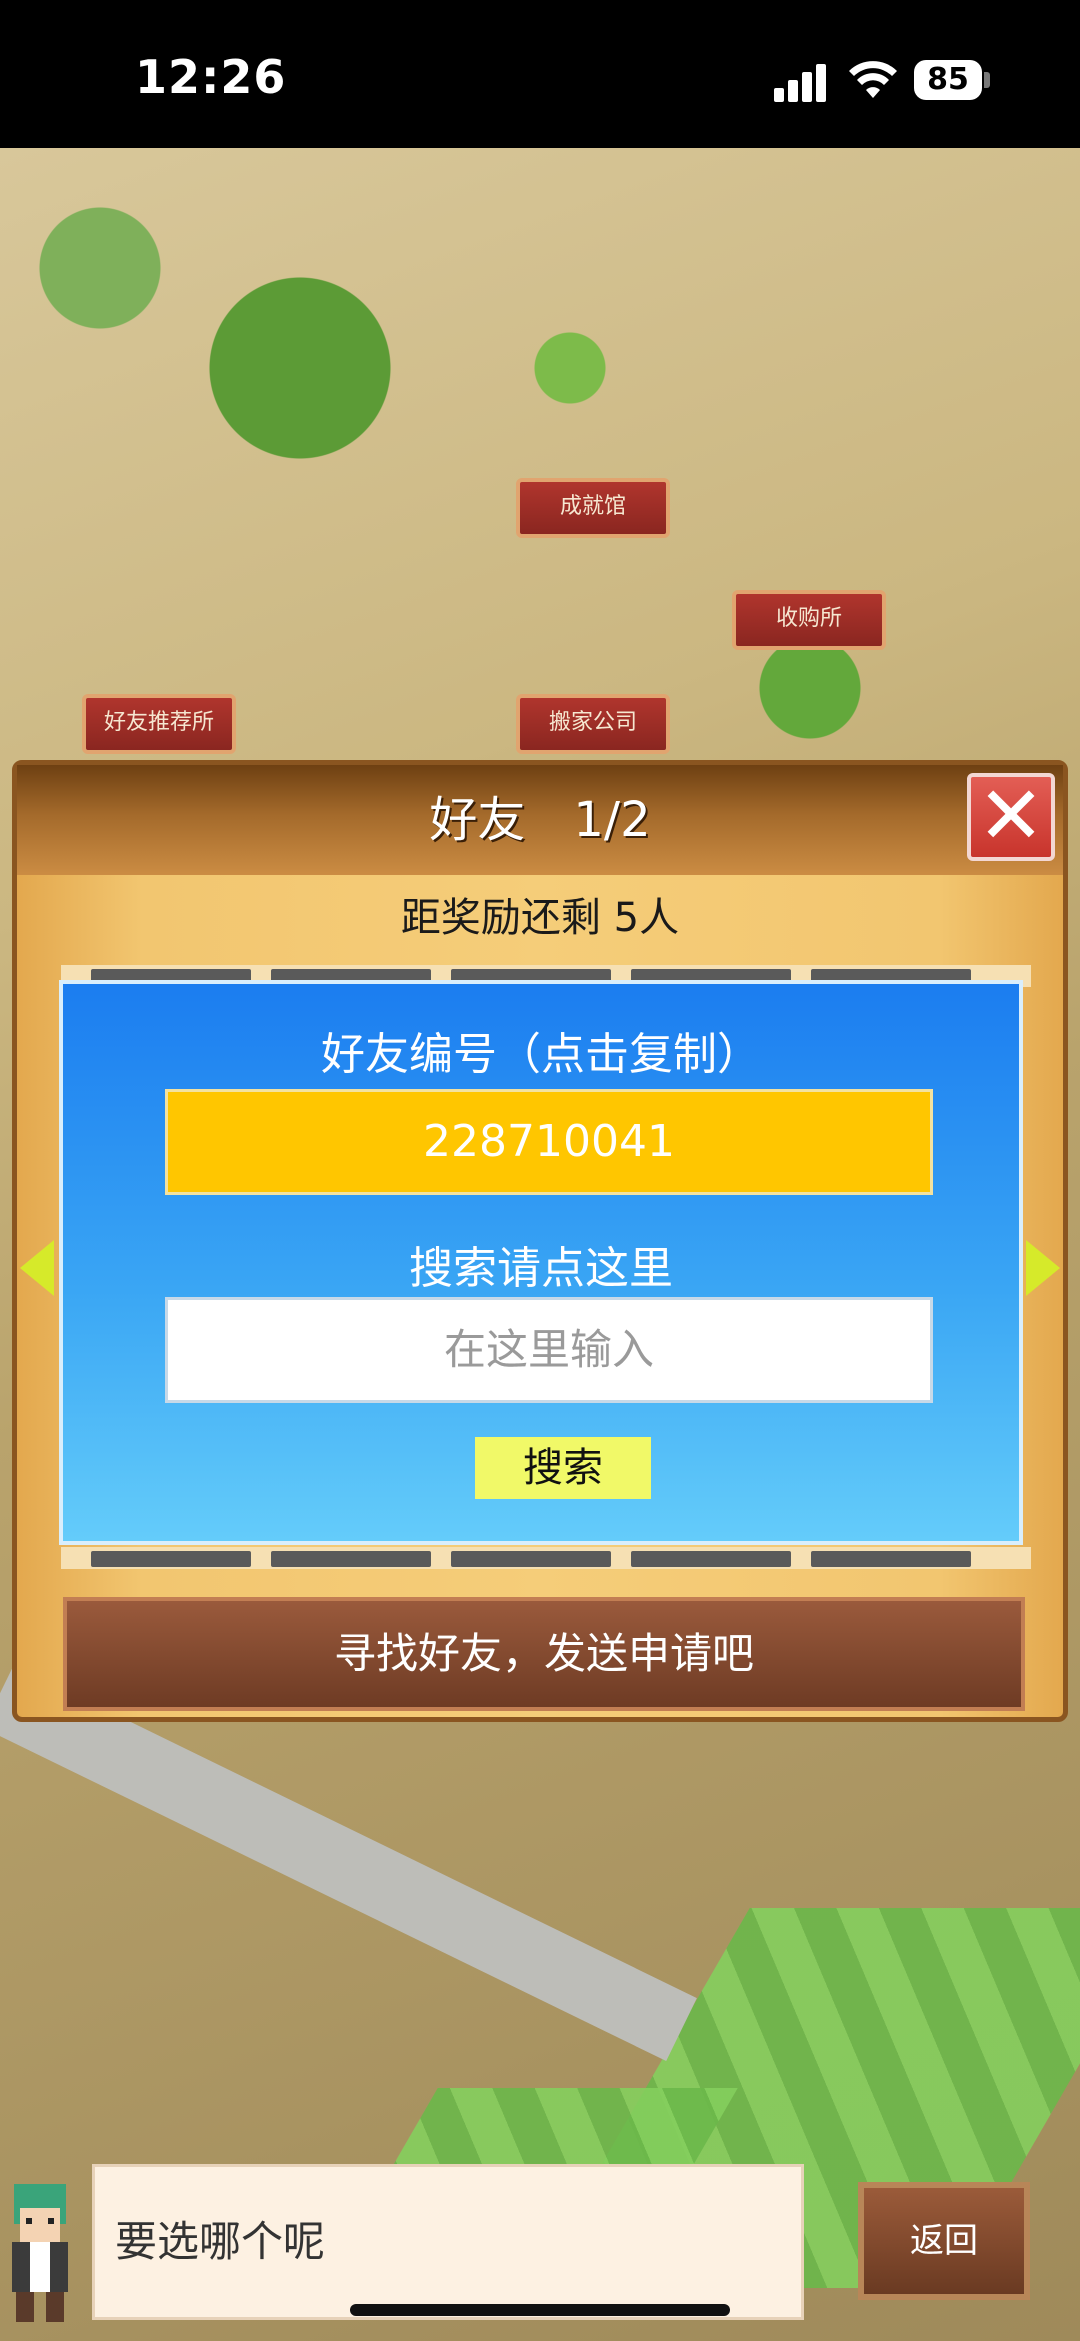  What do you see at coordinates (211, 77) in the screenshot?
I see `status-time: 12:26` at bounding box center [211, 77].